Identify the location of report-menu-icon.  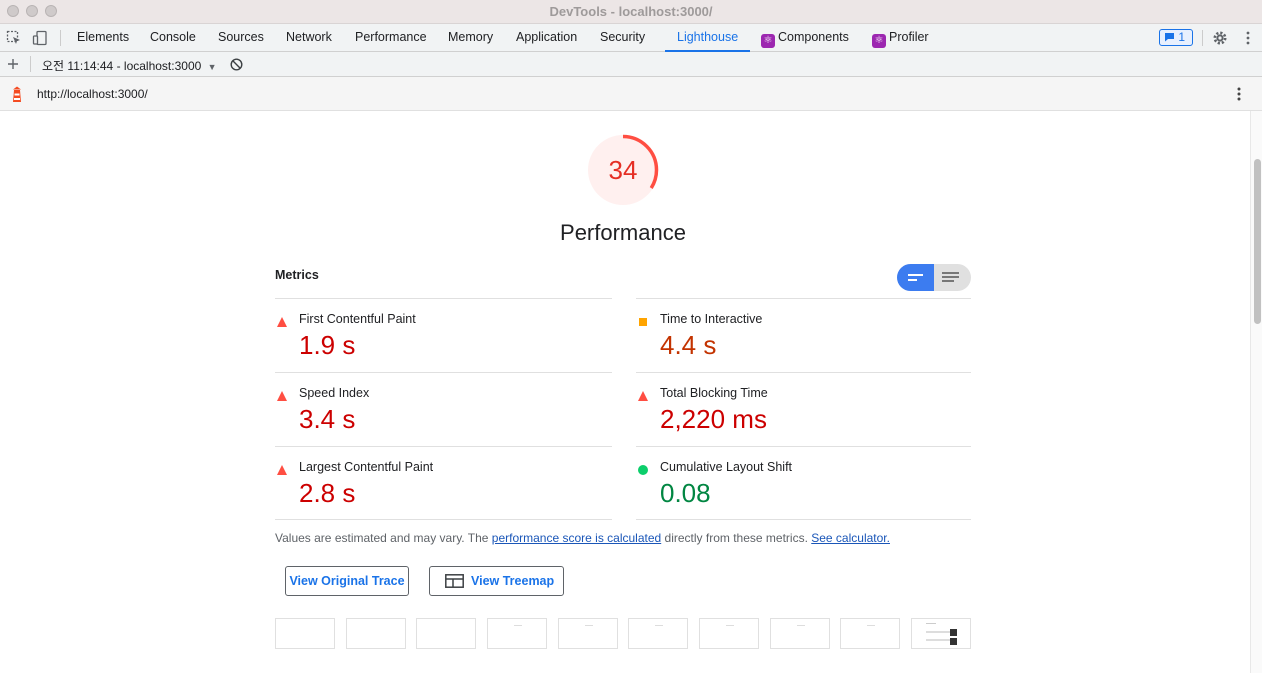
(1239, 94).